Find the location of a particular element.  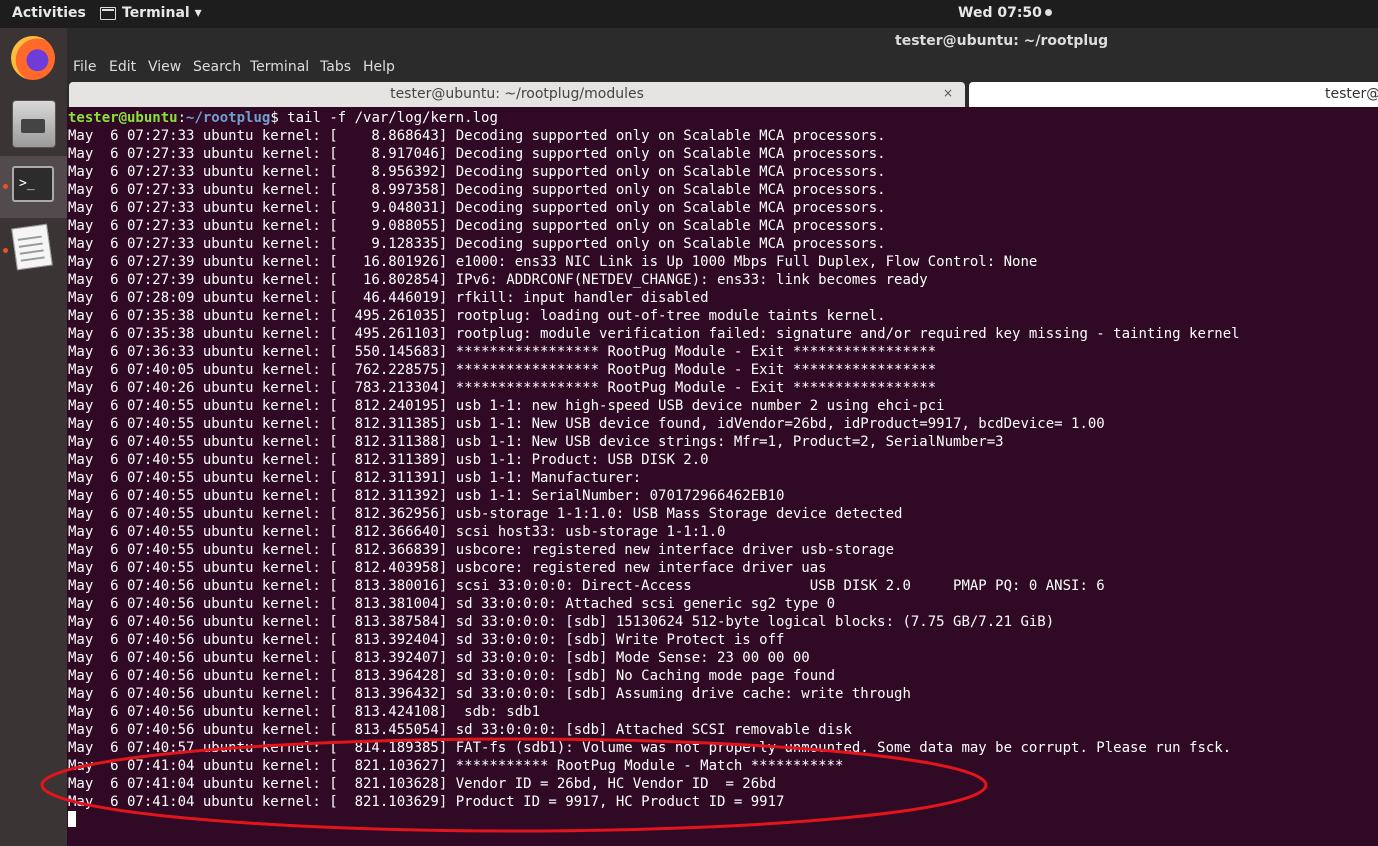

app-menu-label: Terminal ▾ is located at coordinates (162, 13).